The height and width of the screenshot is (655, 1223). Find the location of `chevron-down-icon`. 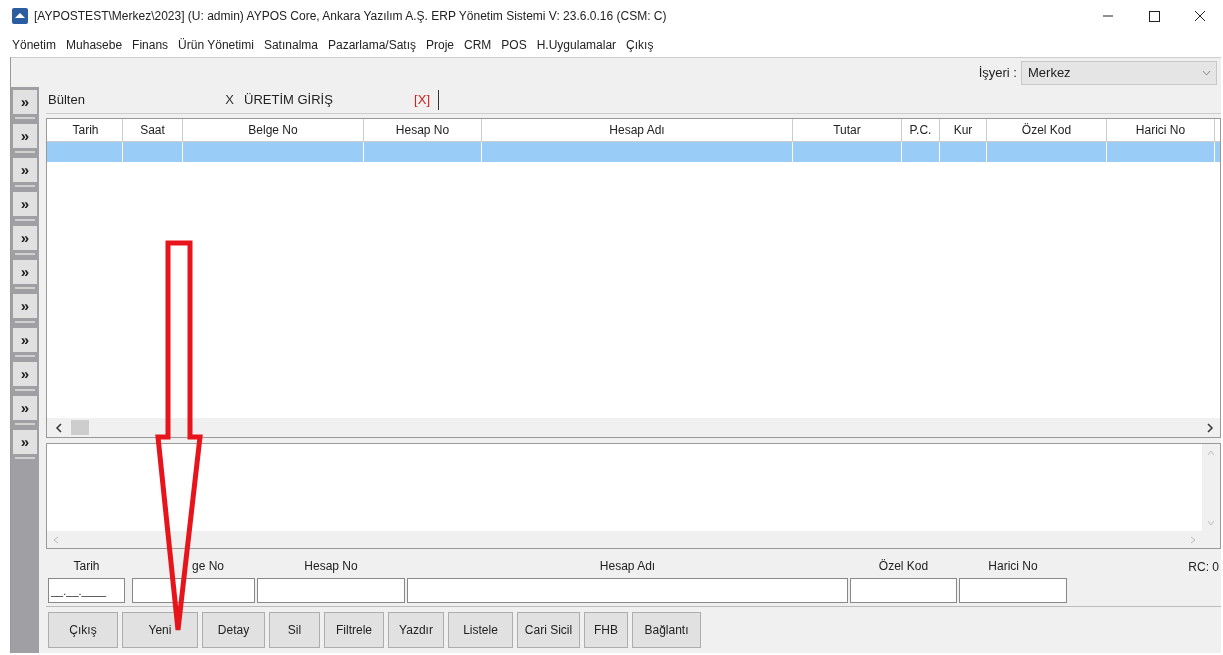

chevron-down-icon is located at coordinates (1206, 72).